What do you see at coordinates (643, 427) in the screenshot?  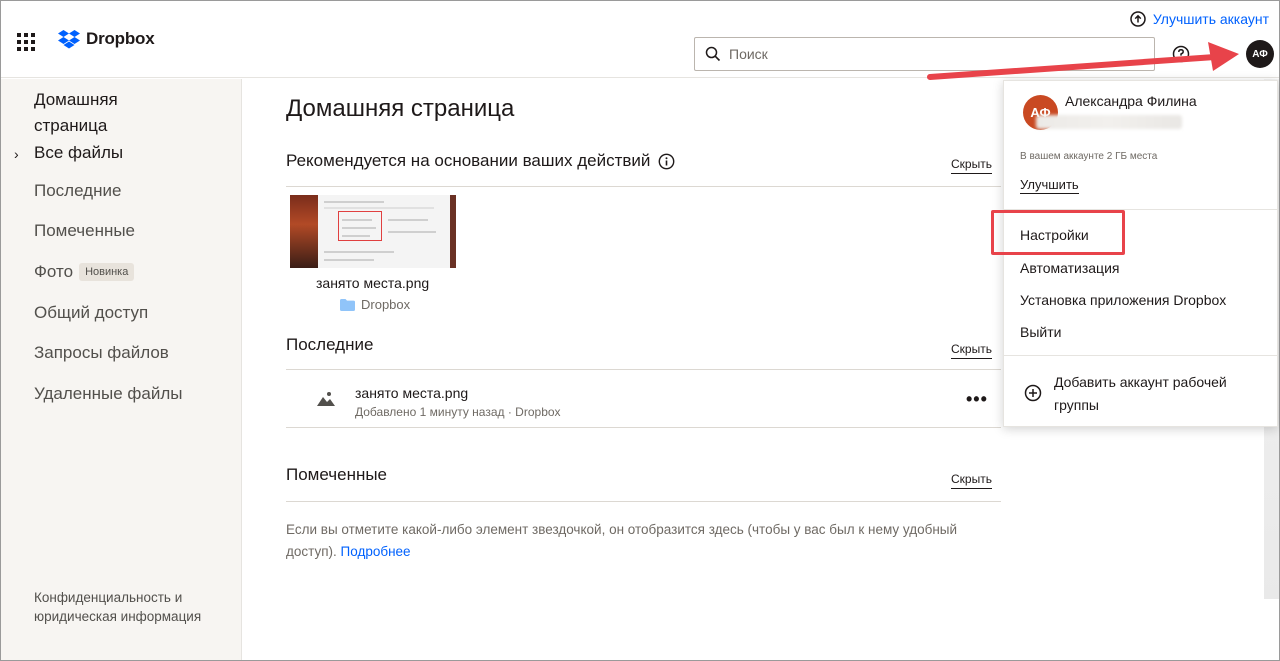 I see `recent-divider-bottom` at bounding box center [643, 427].